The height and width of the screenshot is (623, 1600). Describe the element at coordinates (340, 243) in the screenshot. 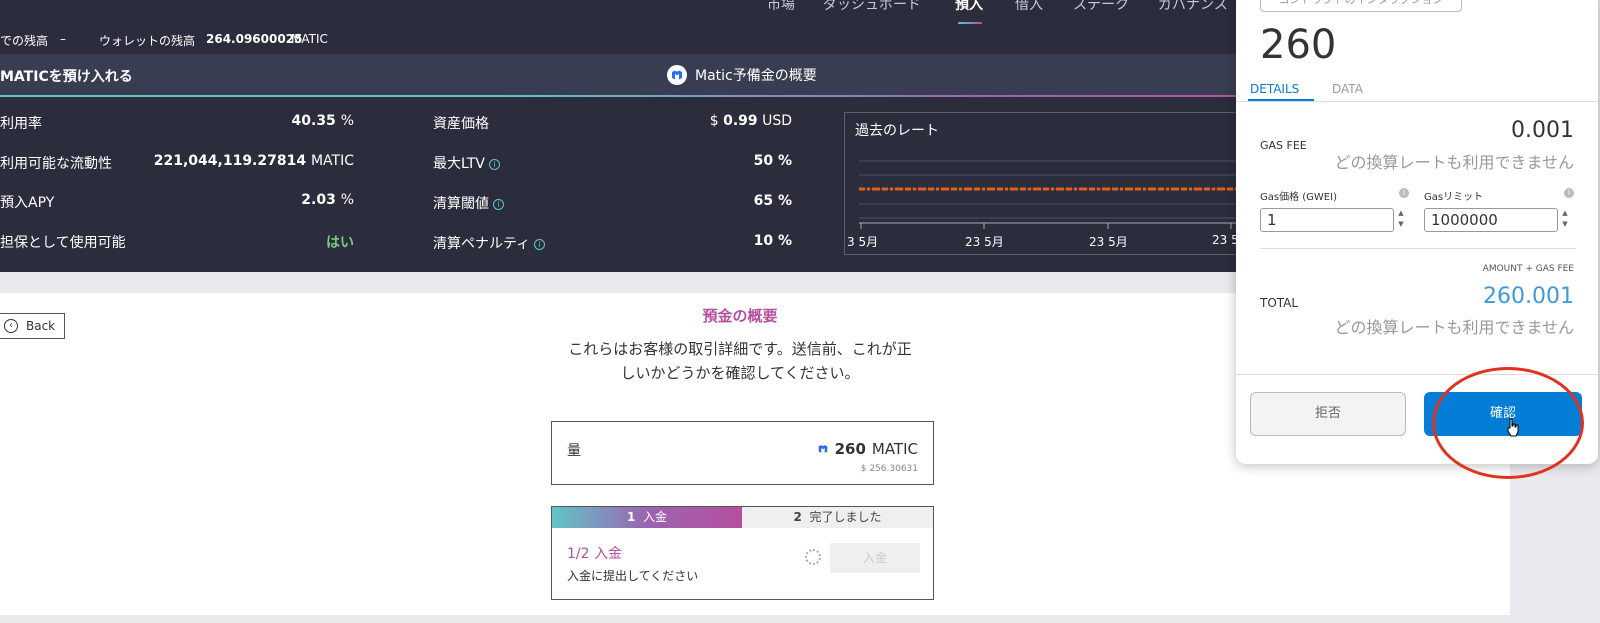

I see `collateral-value: はい` at that location.